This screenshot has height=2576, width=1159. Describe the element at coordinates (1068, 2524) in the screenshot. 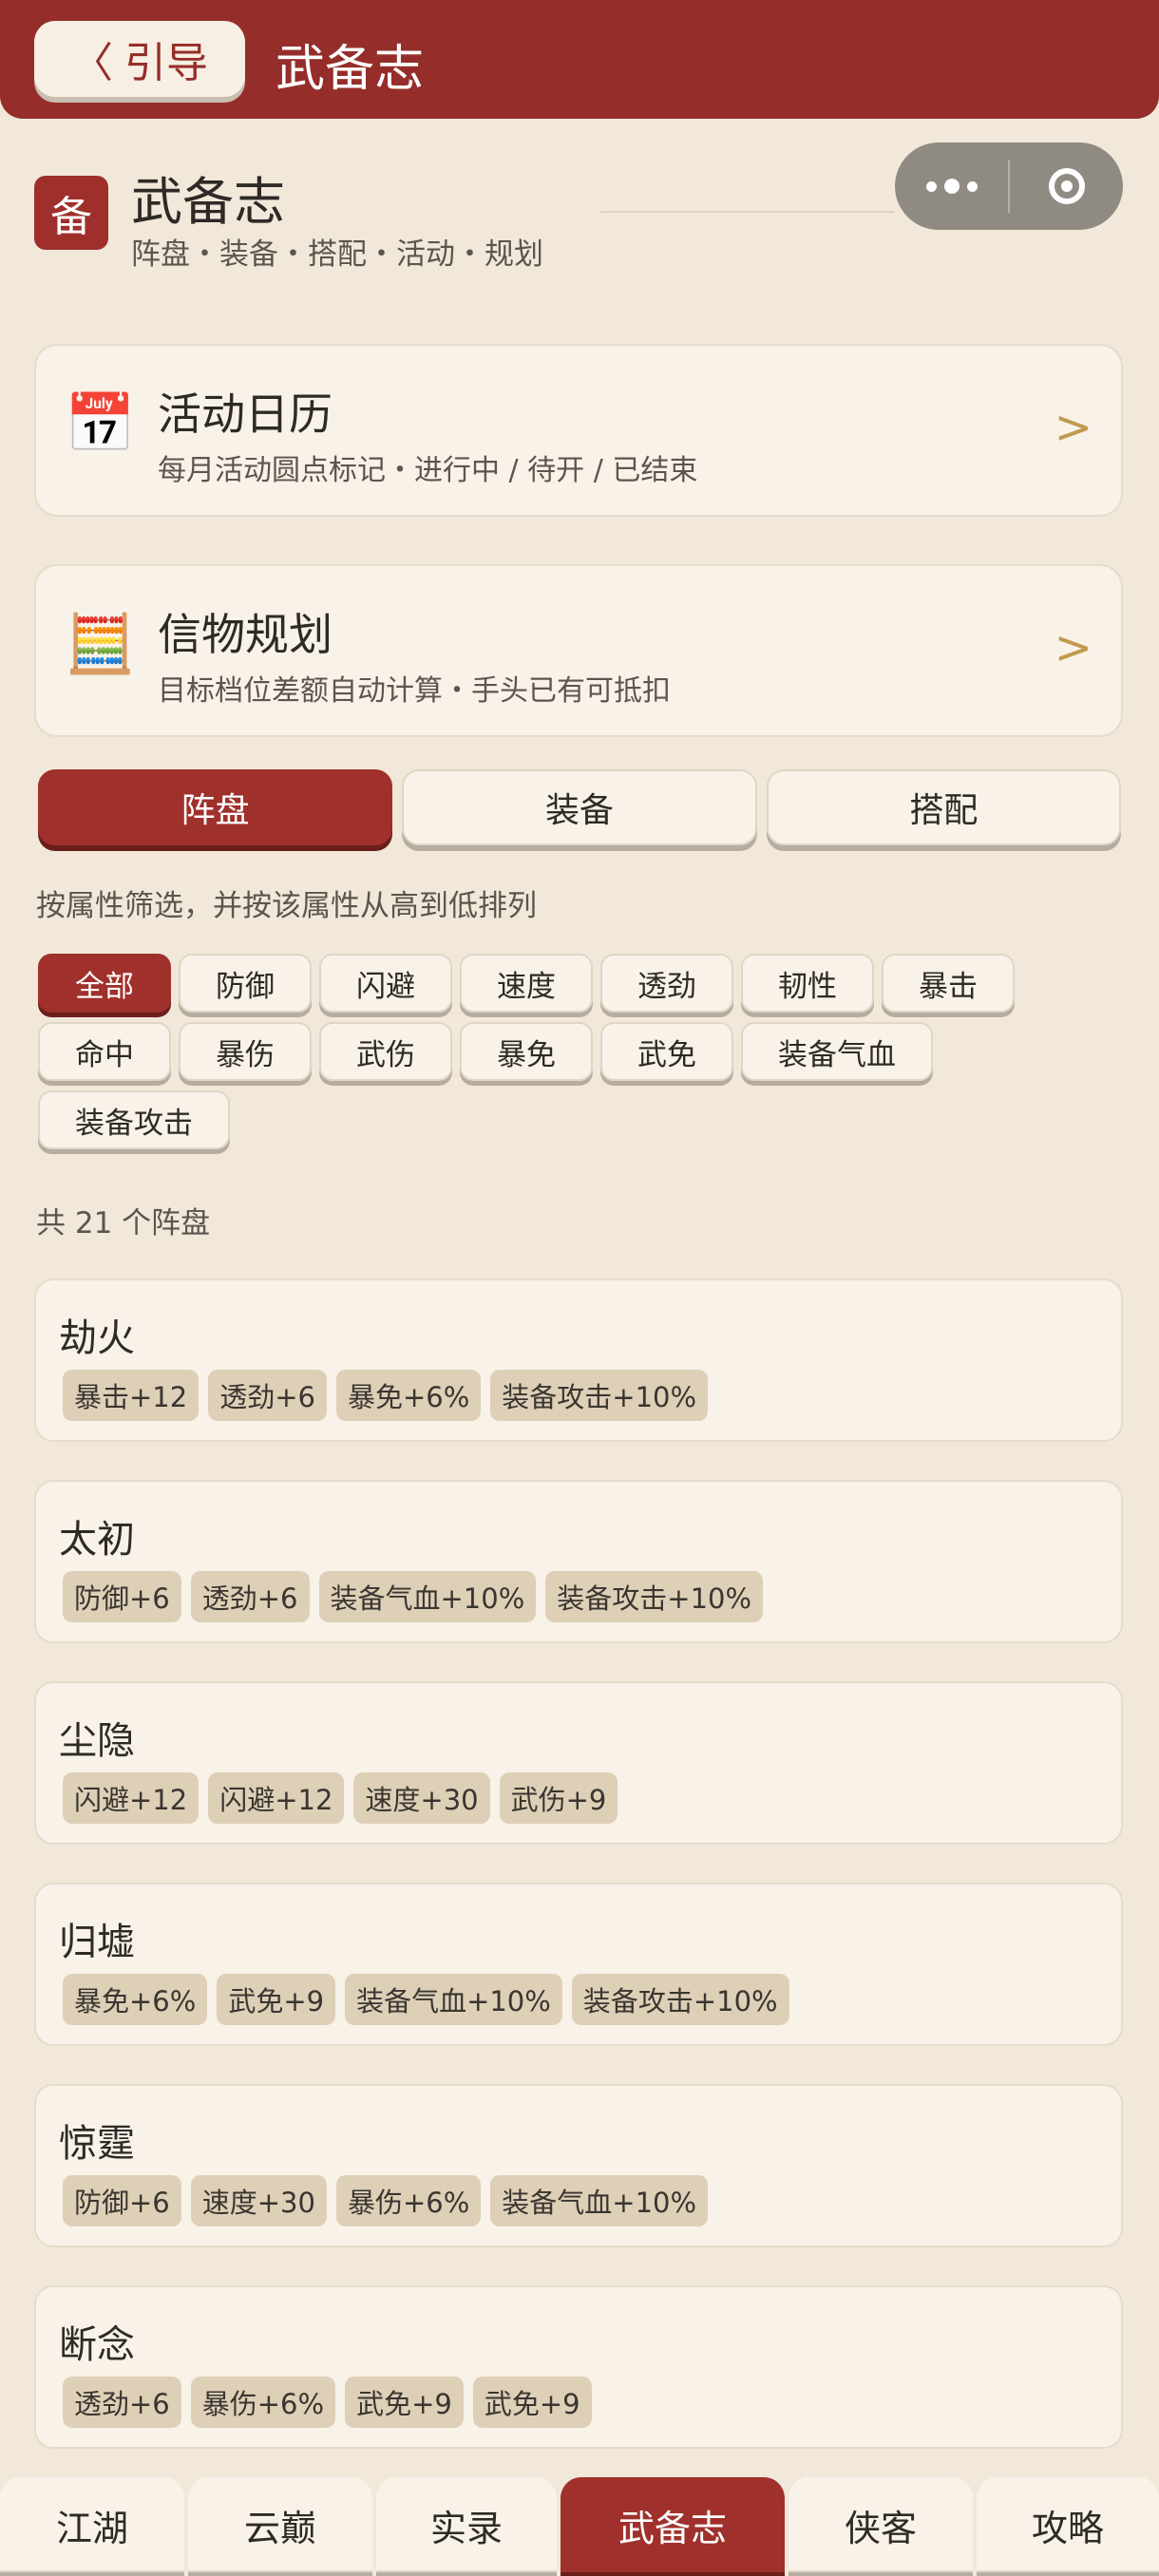

I see `nav-gonglue: 攻略` at that location.